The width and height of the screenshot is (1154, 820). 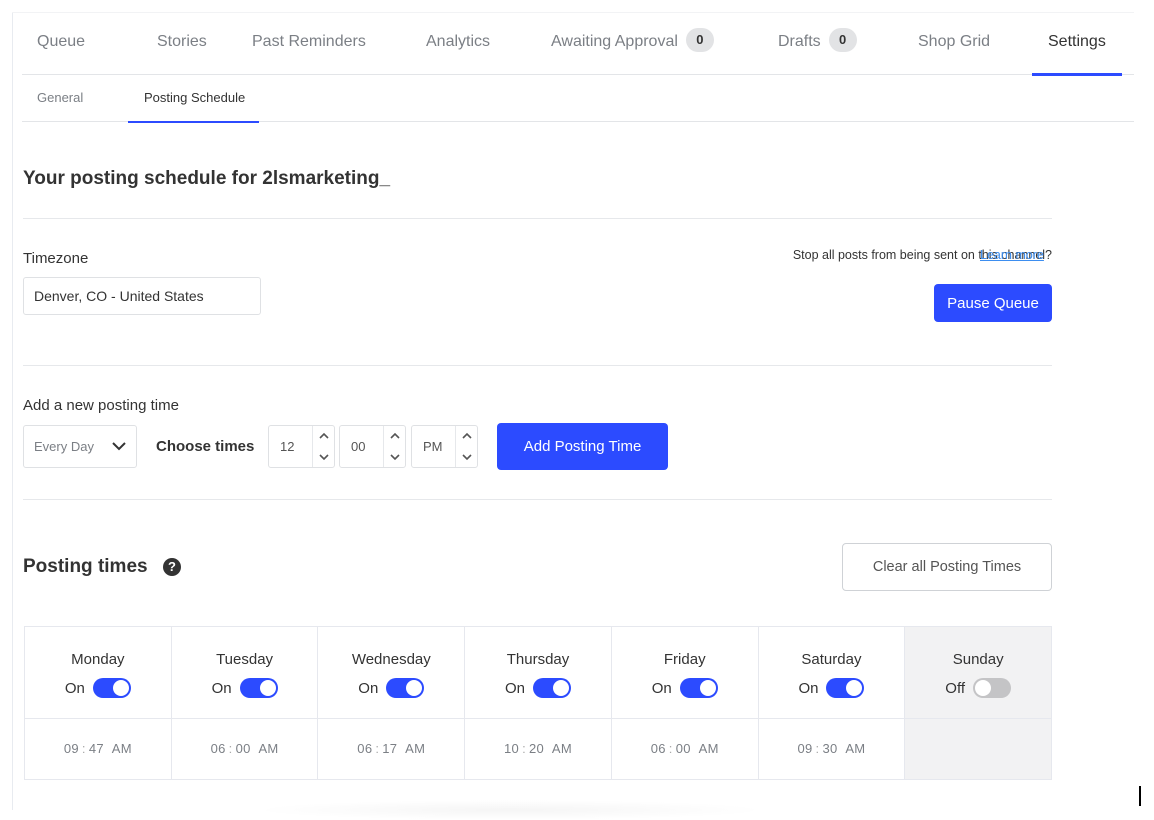 What do you see at coordinates (466, 446) in the screenshot?
I see `stepper-arrows` at bounding box center [466, 446].